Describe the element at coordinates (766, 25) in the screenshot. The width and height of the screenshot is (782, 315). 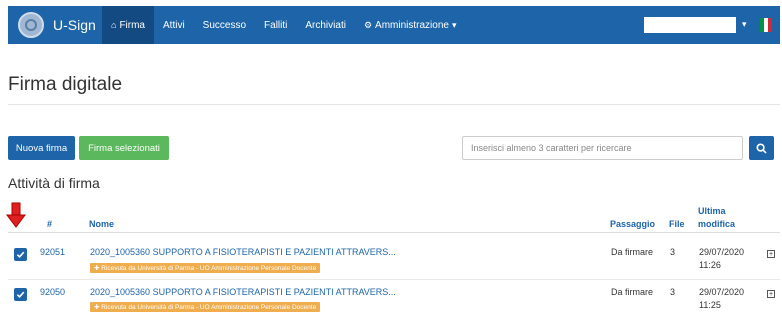
I see `italian-flag-icon` at that location.